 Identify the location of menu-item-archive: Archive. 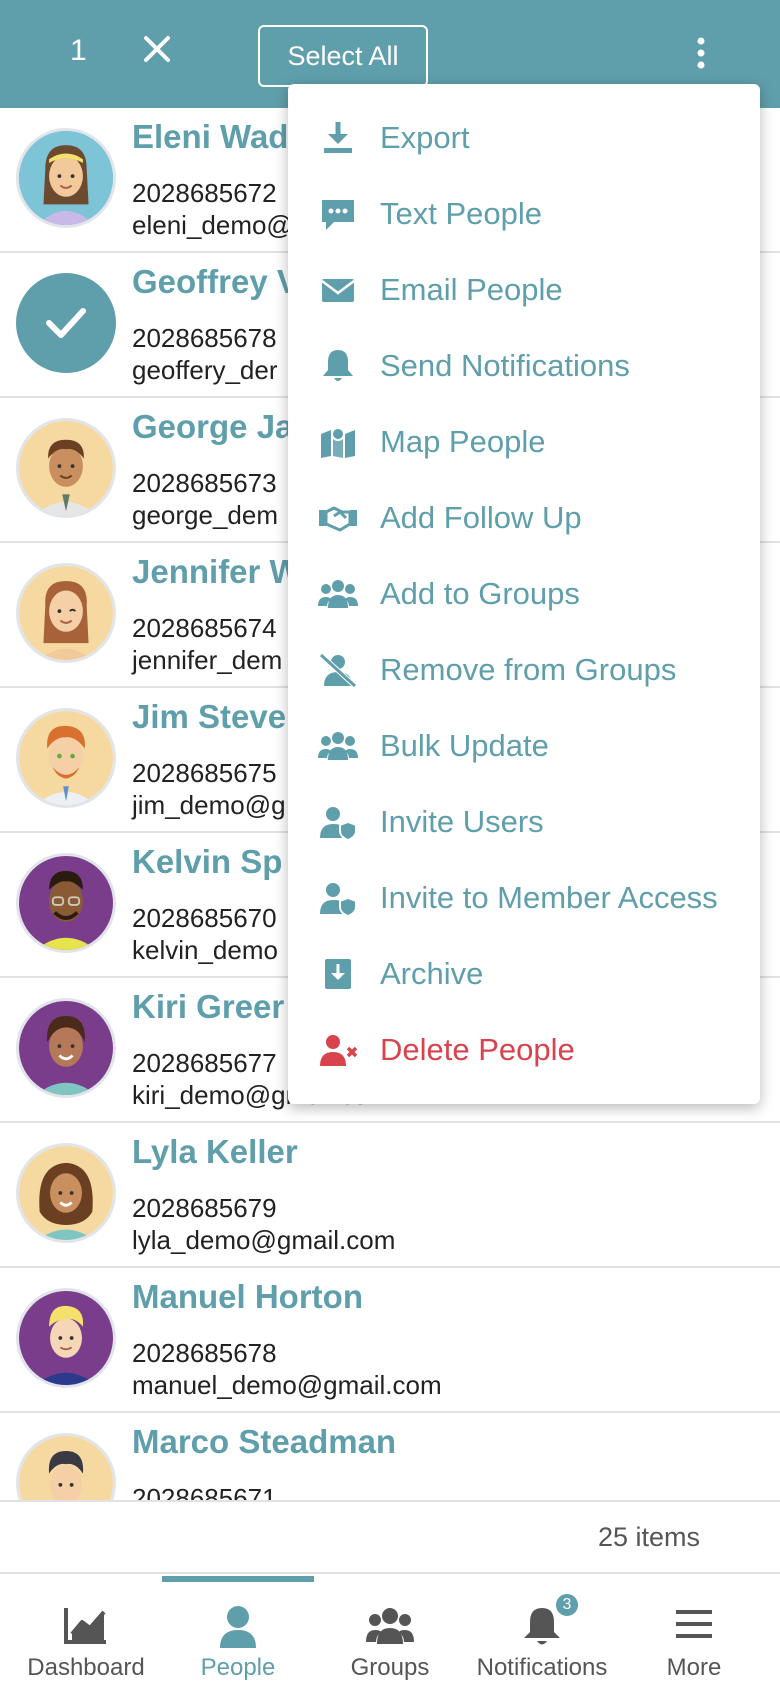
(524, 974).